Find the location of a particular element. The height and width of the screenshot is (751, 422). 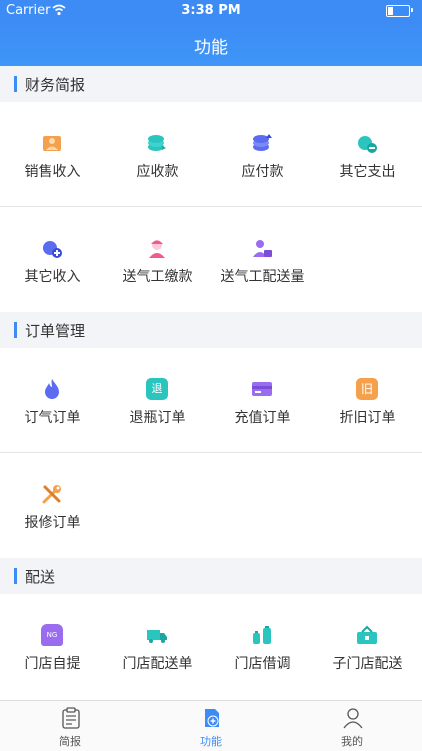

other-expense-icon is located at coordinates (367, 144).